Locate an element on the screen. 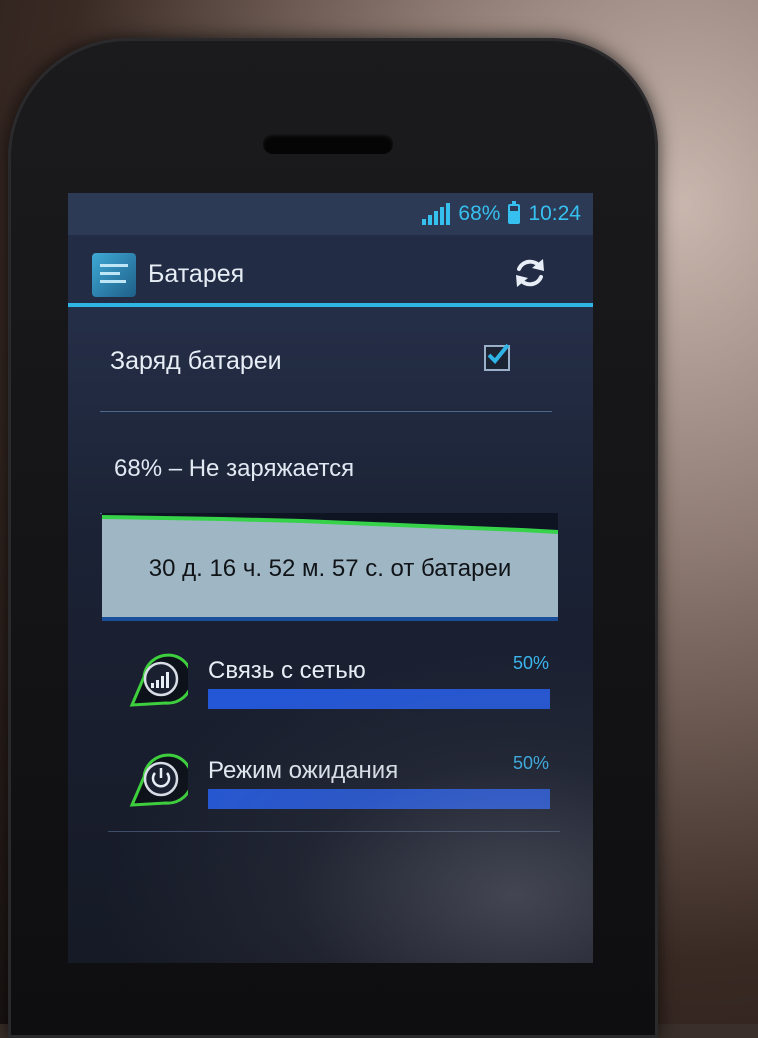 The image size is (758, 1038). status-bar: 68% 10:24 is located at coordinates (330, 214).